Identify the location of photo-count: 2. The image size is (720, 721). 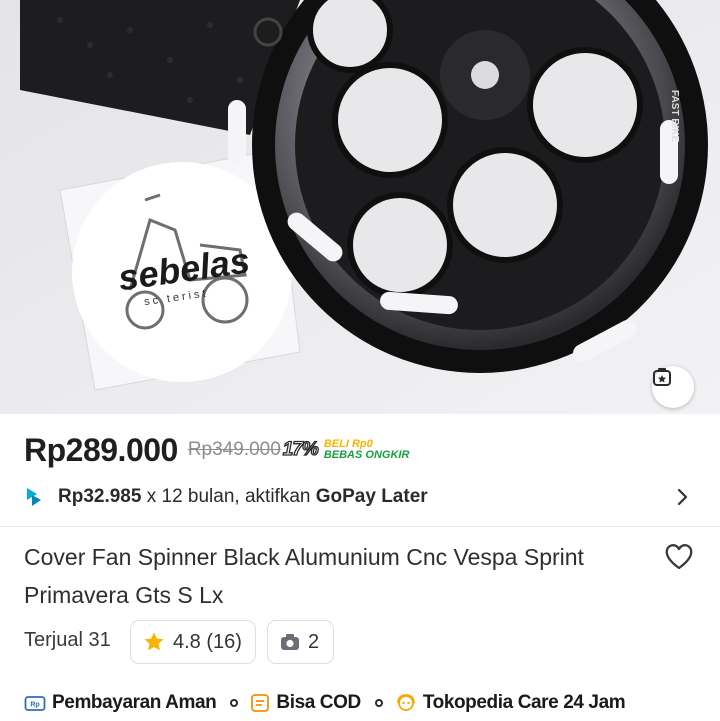
(314, 641).